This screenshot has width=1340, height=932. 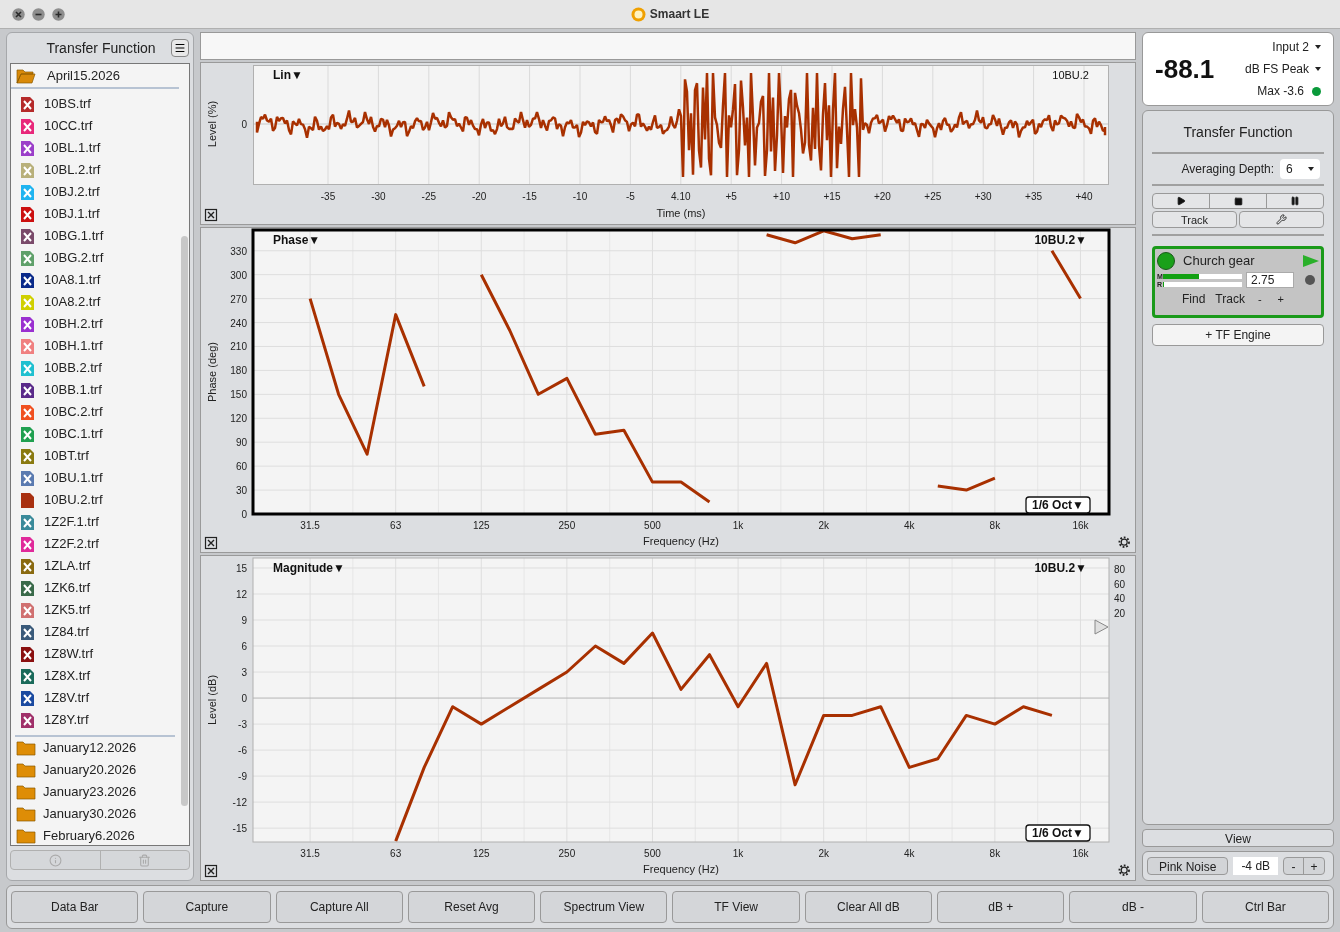 I want to click on close-button, so click(x=18, y=14).